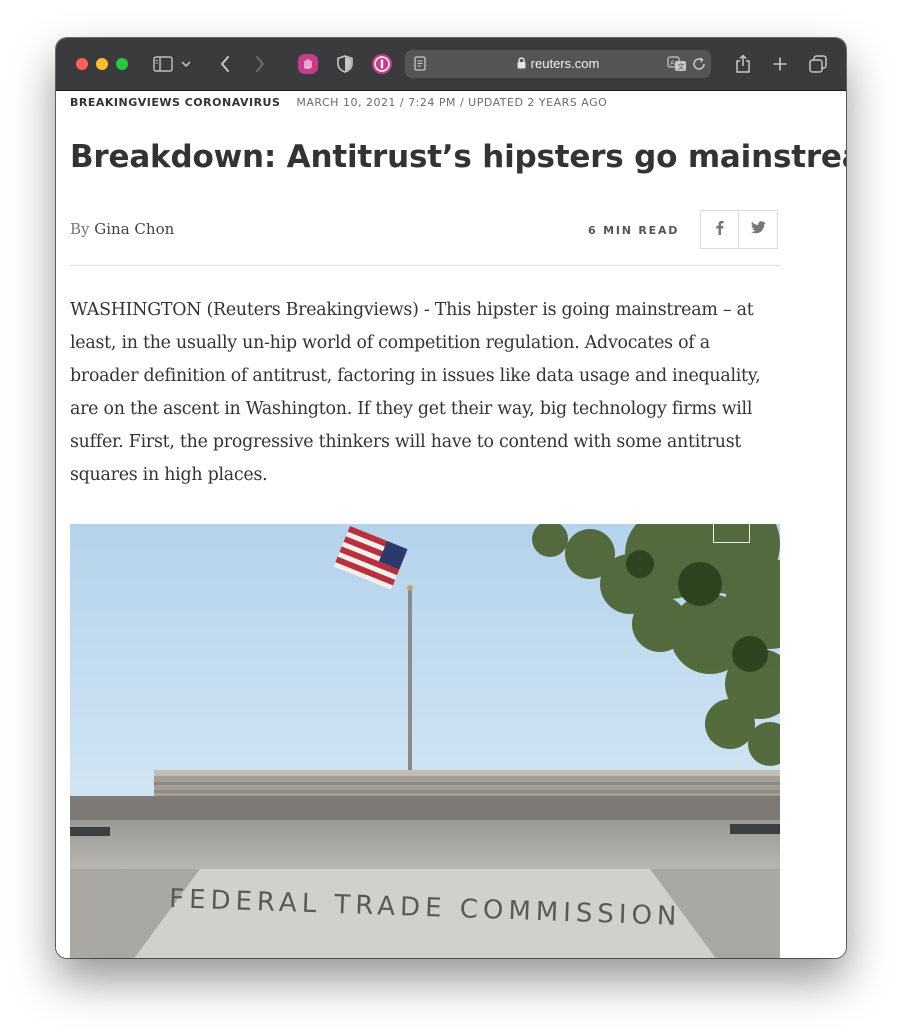 The image size is (902, 1033). Describe the element at coordinates (672, 63) in the screenshot. I see `svg-text: A` at that location.